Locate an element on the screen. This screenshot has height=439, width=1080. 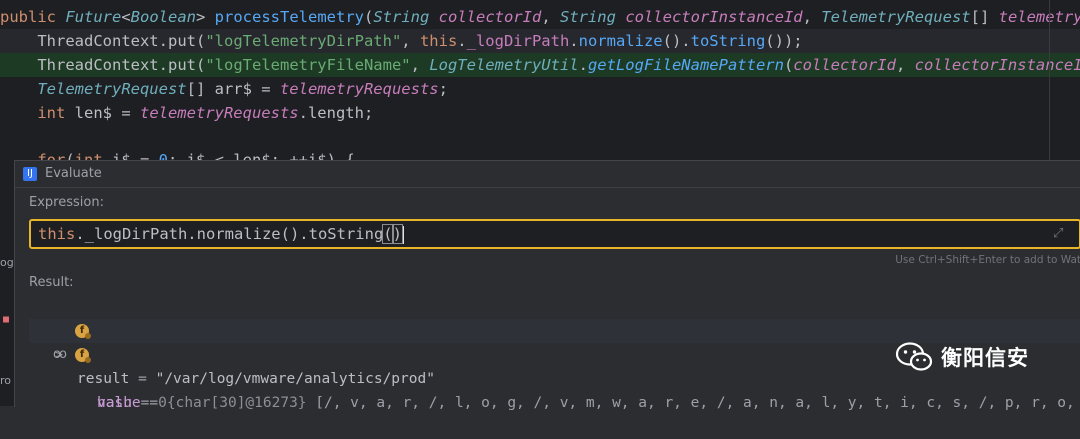
dialog-title: Evaluate is located at coordinates (73, 173).